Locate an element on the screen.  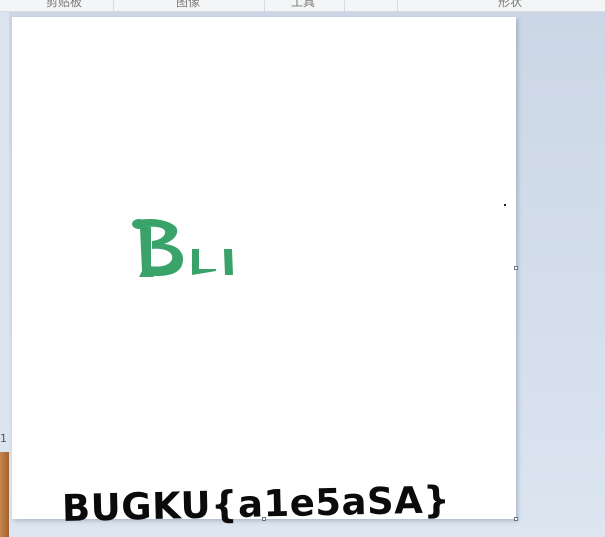
ribbon-group-tools: 工具 is located at coordinates (303, 5).